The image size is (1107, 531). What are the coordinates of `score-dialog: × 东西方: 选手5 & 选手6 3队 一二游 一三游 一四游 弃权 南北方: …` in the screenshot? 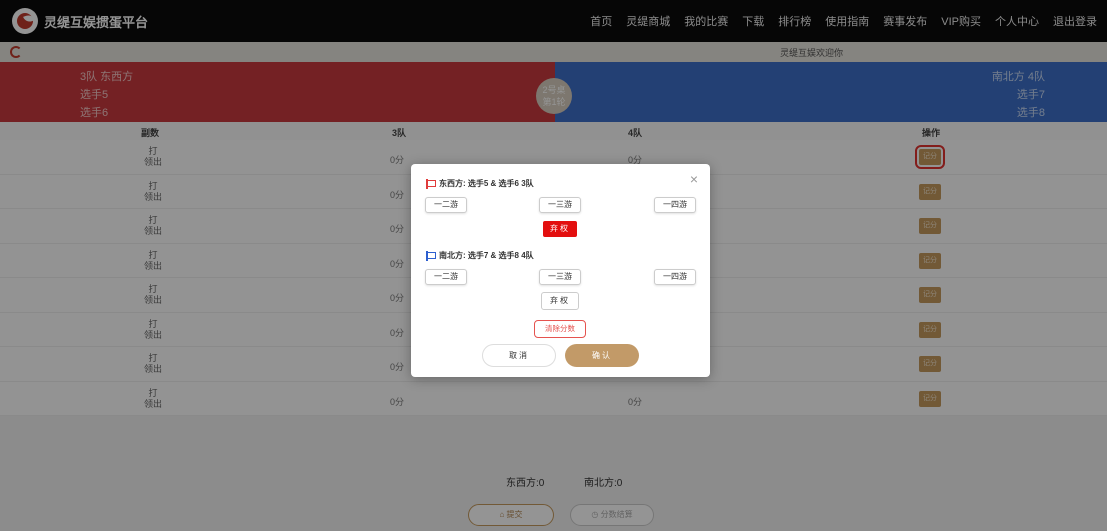 It's located at (560, 270).